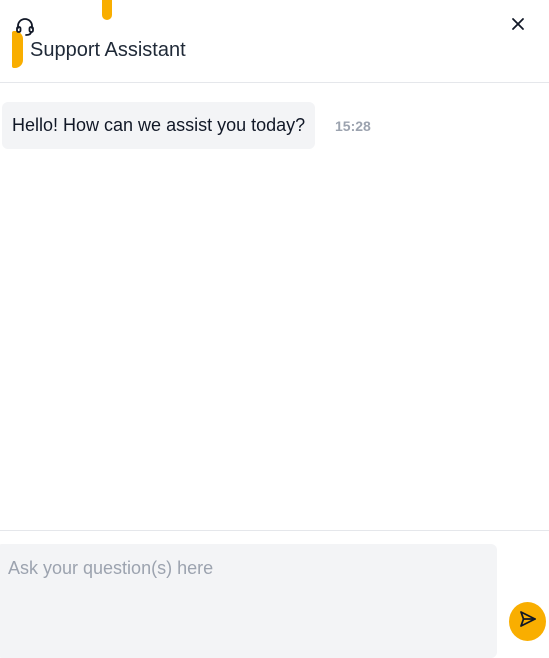  Describe the element at coordinates (107, 10) in the screenshot. I see `accent-decoration-top` at that location.